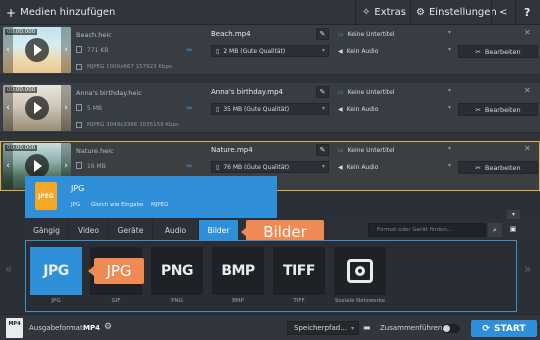 This screenshot has height=340, width=540. Describe the element at coordinates (177, 271) in the screenshot. I see `format-png: PNG` at that location.